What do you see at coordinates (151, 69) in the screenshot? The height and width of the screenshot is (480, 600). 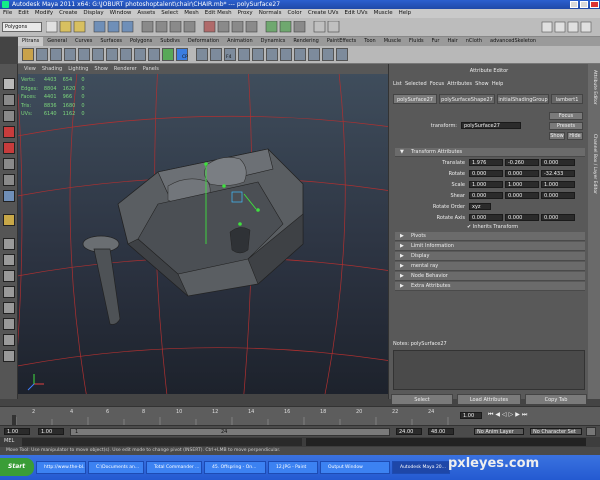 I see `viewport-menu-panels: Panels` at bounding box center [151, 69].